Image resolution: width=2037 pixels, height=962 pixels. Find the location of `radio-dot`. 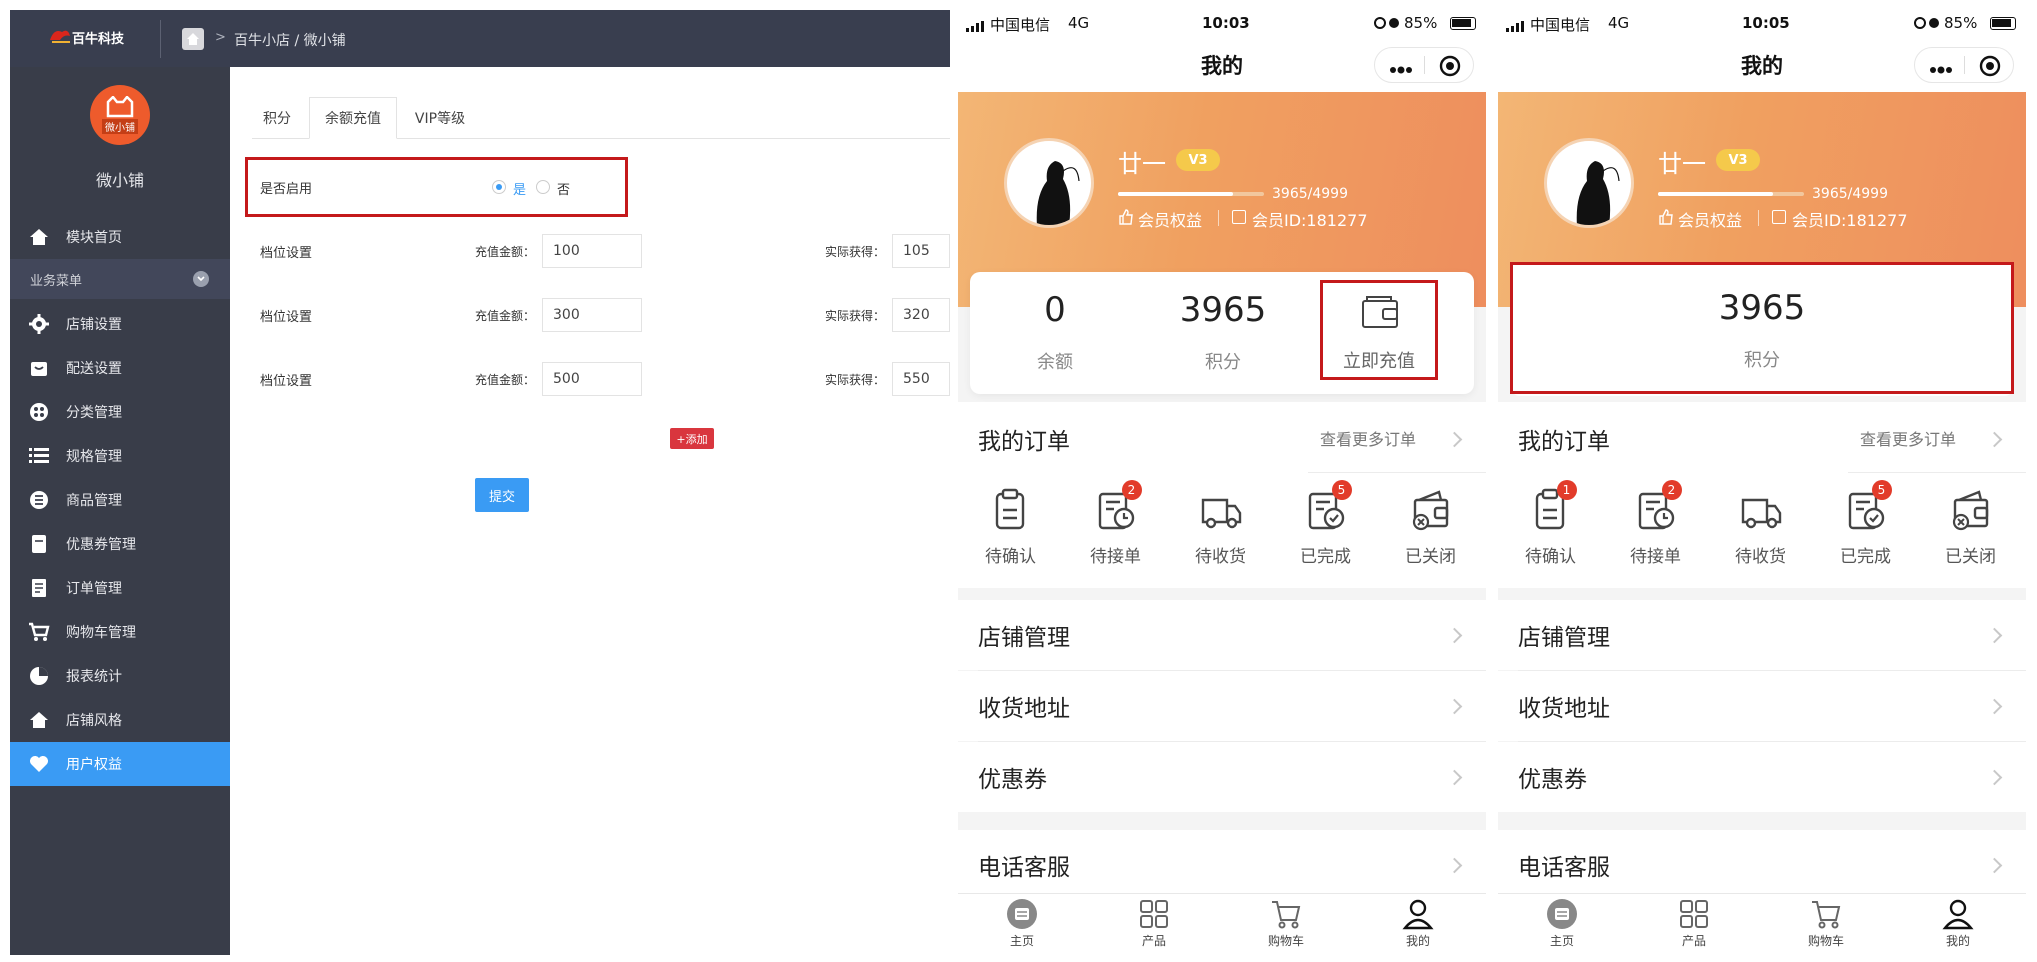

radio-dot is located at coordinates (499, 187).